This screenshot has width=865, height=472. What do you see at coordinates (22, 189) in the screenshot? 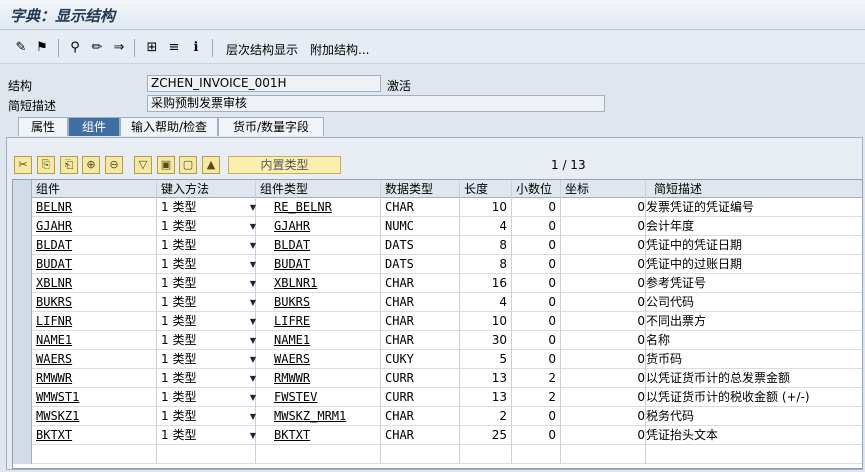
I see `select-all-header` at bounding box center [22, 189].